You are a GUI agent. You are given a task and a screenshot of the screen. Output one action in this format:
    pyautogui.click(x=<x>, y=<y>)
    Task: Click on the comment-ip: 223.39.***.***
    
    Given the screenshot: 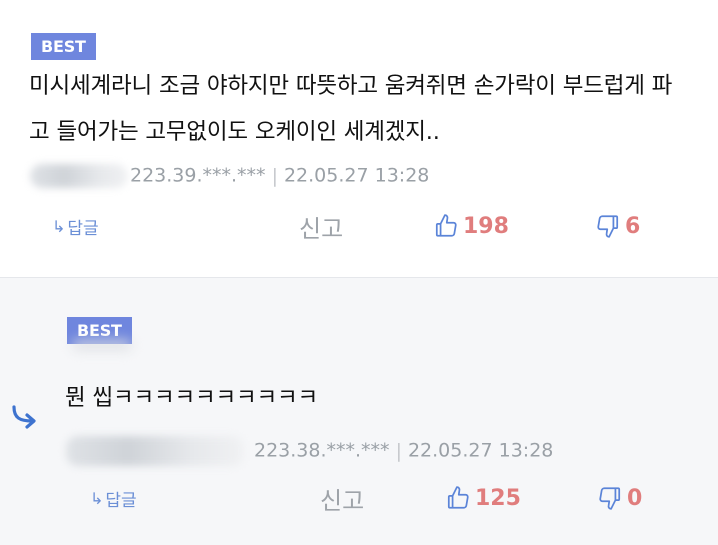 What is the action you would take?
    pyautogui.click(x=198, y=175)
    